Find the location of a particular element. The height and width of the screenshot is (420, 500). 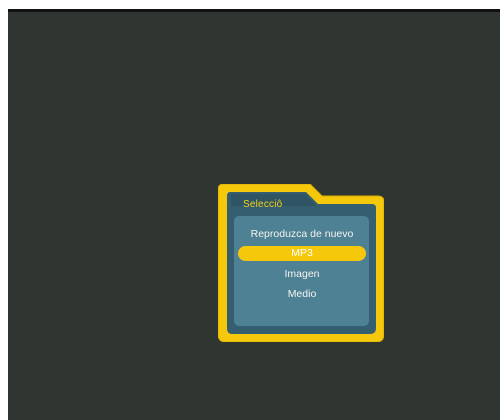

menu-item-image: Imagen is located at coordinates (302, 274).